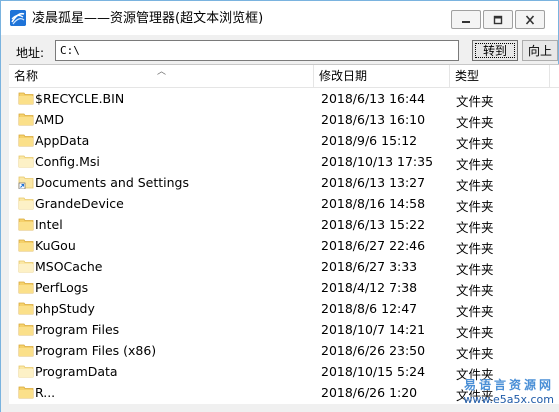 This screenshot has height=412, width=559. I want to click on list-item: Intel 2018/6/13 15:22 文件夹, so click(284, 224).